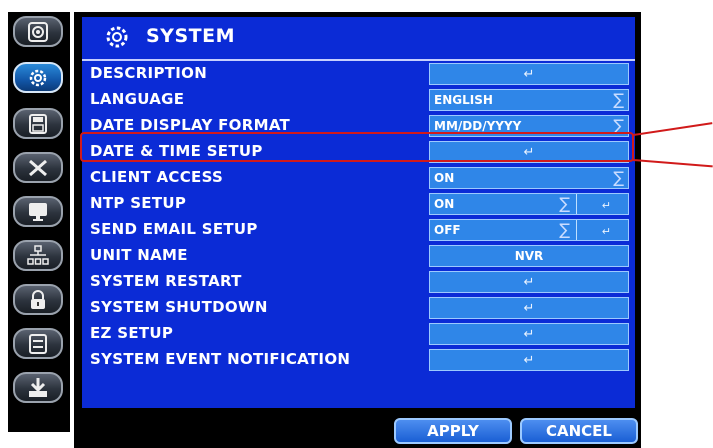  I want to click on monitor-icon, so click(38, 211).